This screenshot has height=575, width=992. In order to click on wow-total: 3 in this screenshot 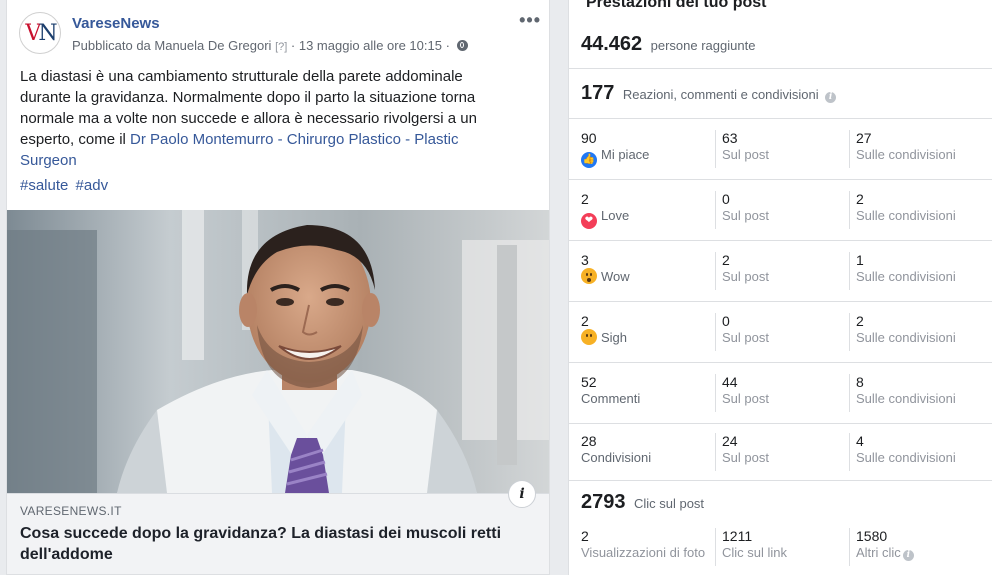, I will do `click(585, 260)`.